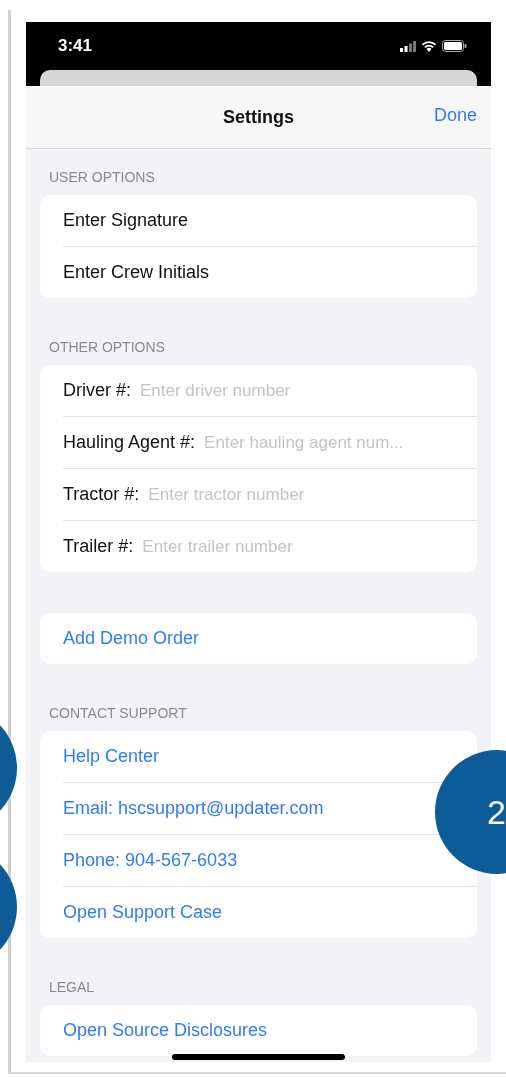 The image size is (506, 1078). What do you see at coordinates (259, 494) in the screenshot?
I see `input-field: Enter tractor number` at bounding box center [259, 494].